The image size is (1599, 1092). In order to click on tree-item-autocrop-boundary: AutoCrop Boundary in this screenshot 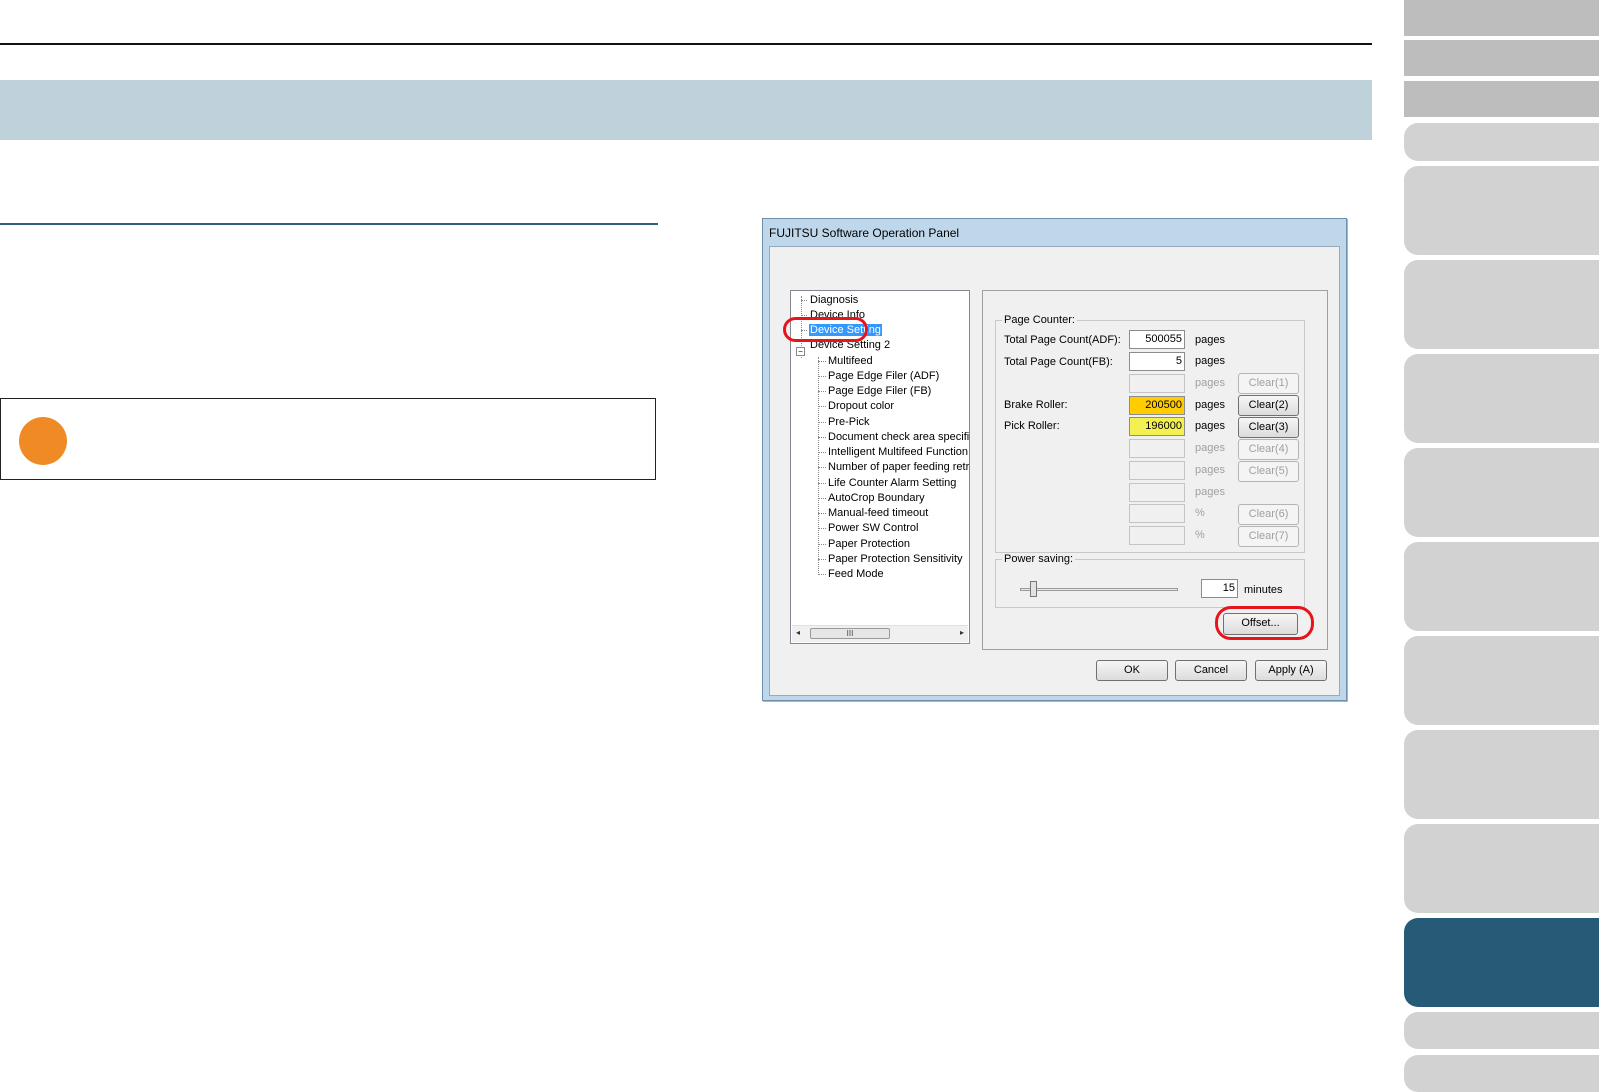, I will do `click(876, 498)`.